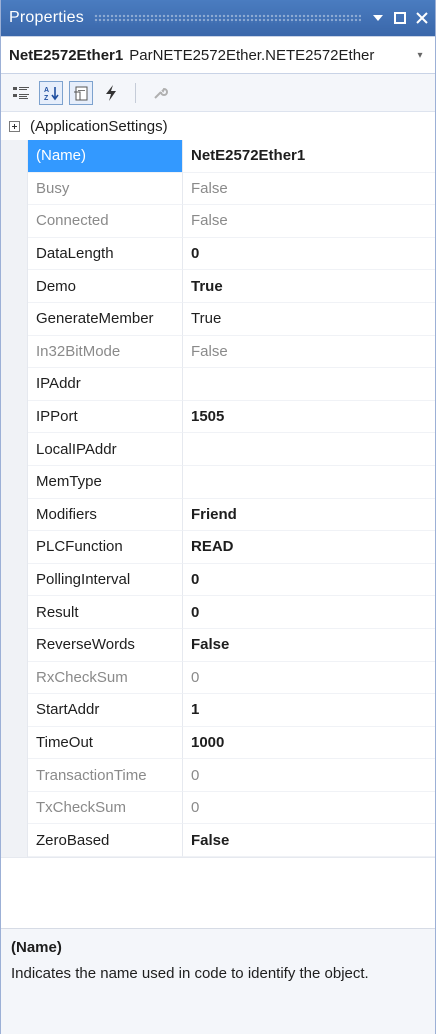  What do you see at coordinates (105, 547) in the screenshot?
I see `property-name: PLCFunction` at bounding box center [105, 547].